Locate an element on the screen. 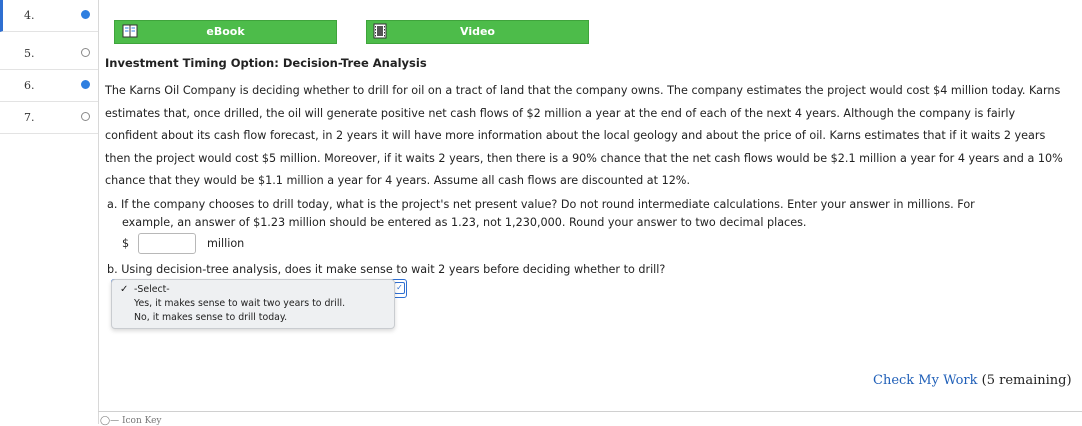  ebook-button: eBook is located at coordinates (225, 32).